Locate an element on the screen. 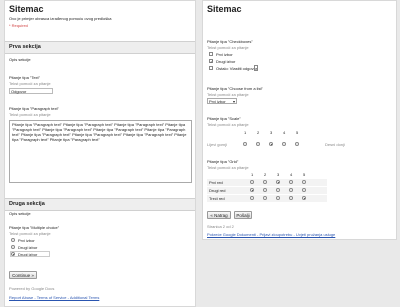 This screenshot has height=307, width=400. radio-option-label: Prvi izbor is located at coordinates (26, 240).